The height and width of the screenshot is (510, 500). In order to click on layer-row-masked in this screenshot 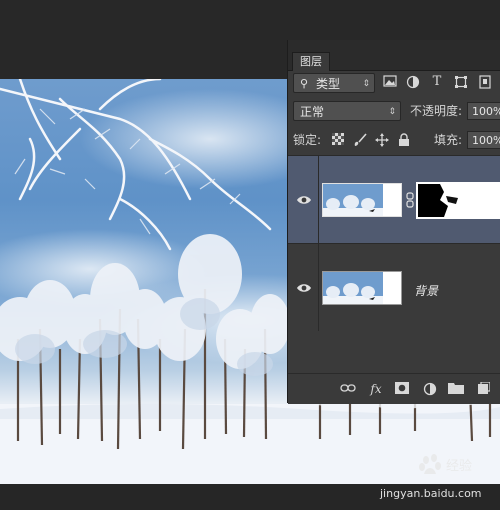, I will do `click(394, 199)`.